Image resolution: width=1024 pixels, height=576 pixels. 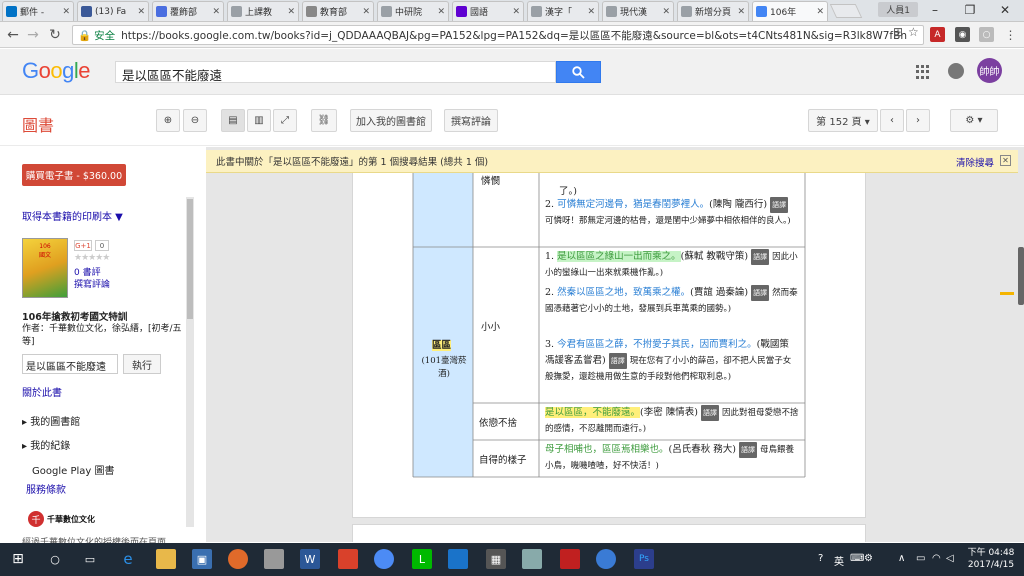 I want to click on google-logo: Google, so click(x=56, y=71).